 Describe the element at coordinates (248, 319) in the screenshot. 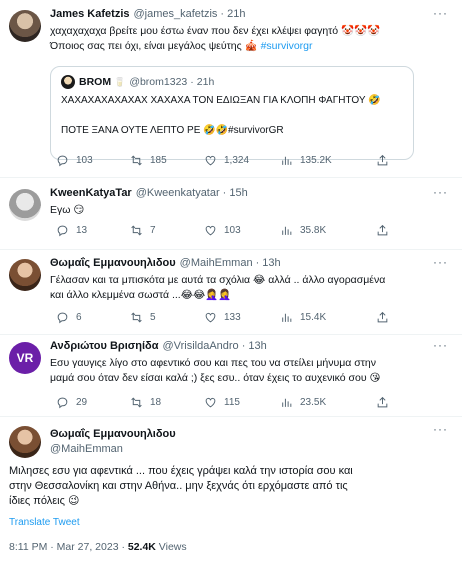

I see `tweet-actions: 6 5 133 15.4K` at that location.